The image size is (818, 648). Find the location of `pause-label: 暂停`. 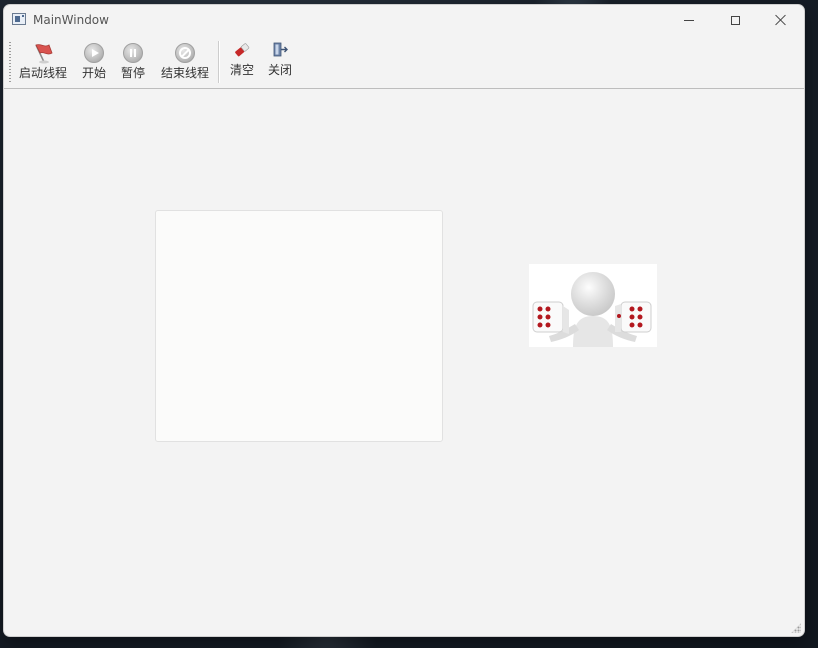

pause-label: 暂停 is located at coordinates (133, 73).